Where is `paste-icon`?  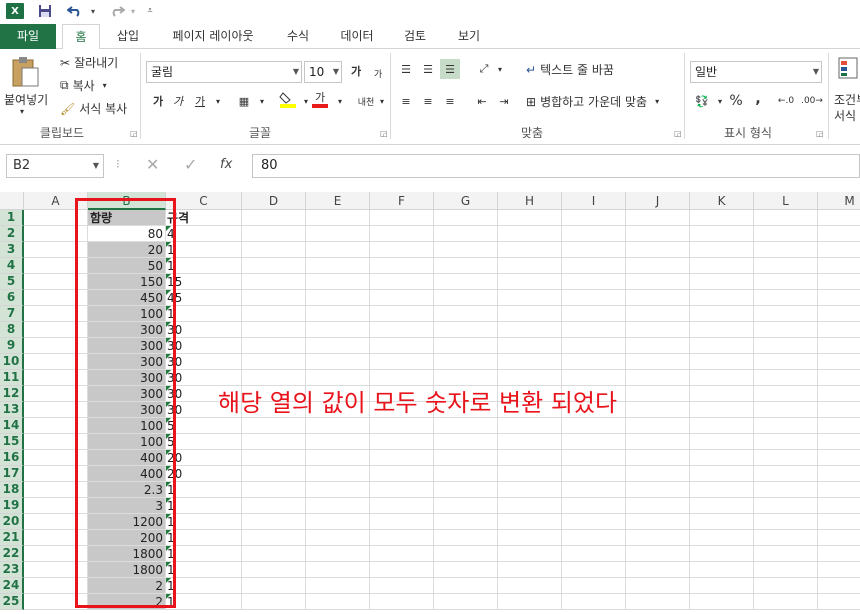 paste-icon is located at coordinates (28, 72).